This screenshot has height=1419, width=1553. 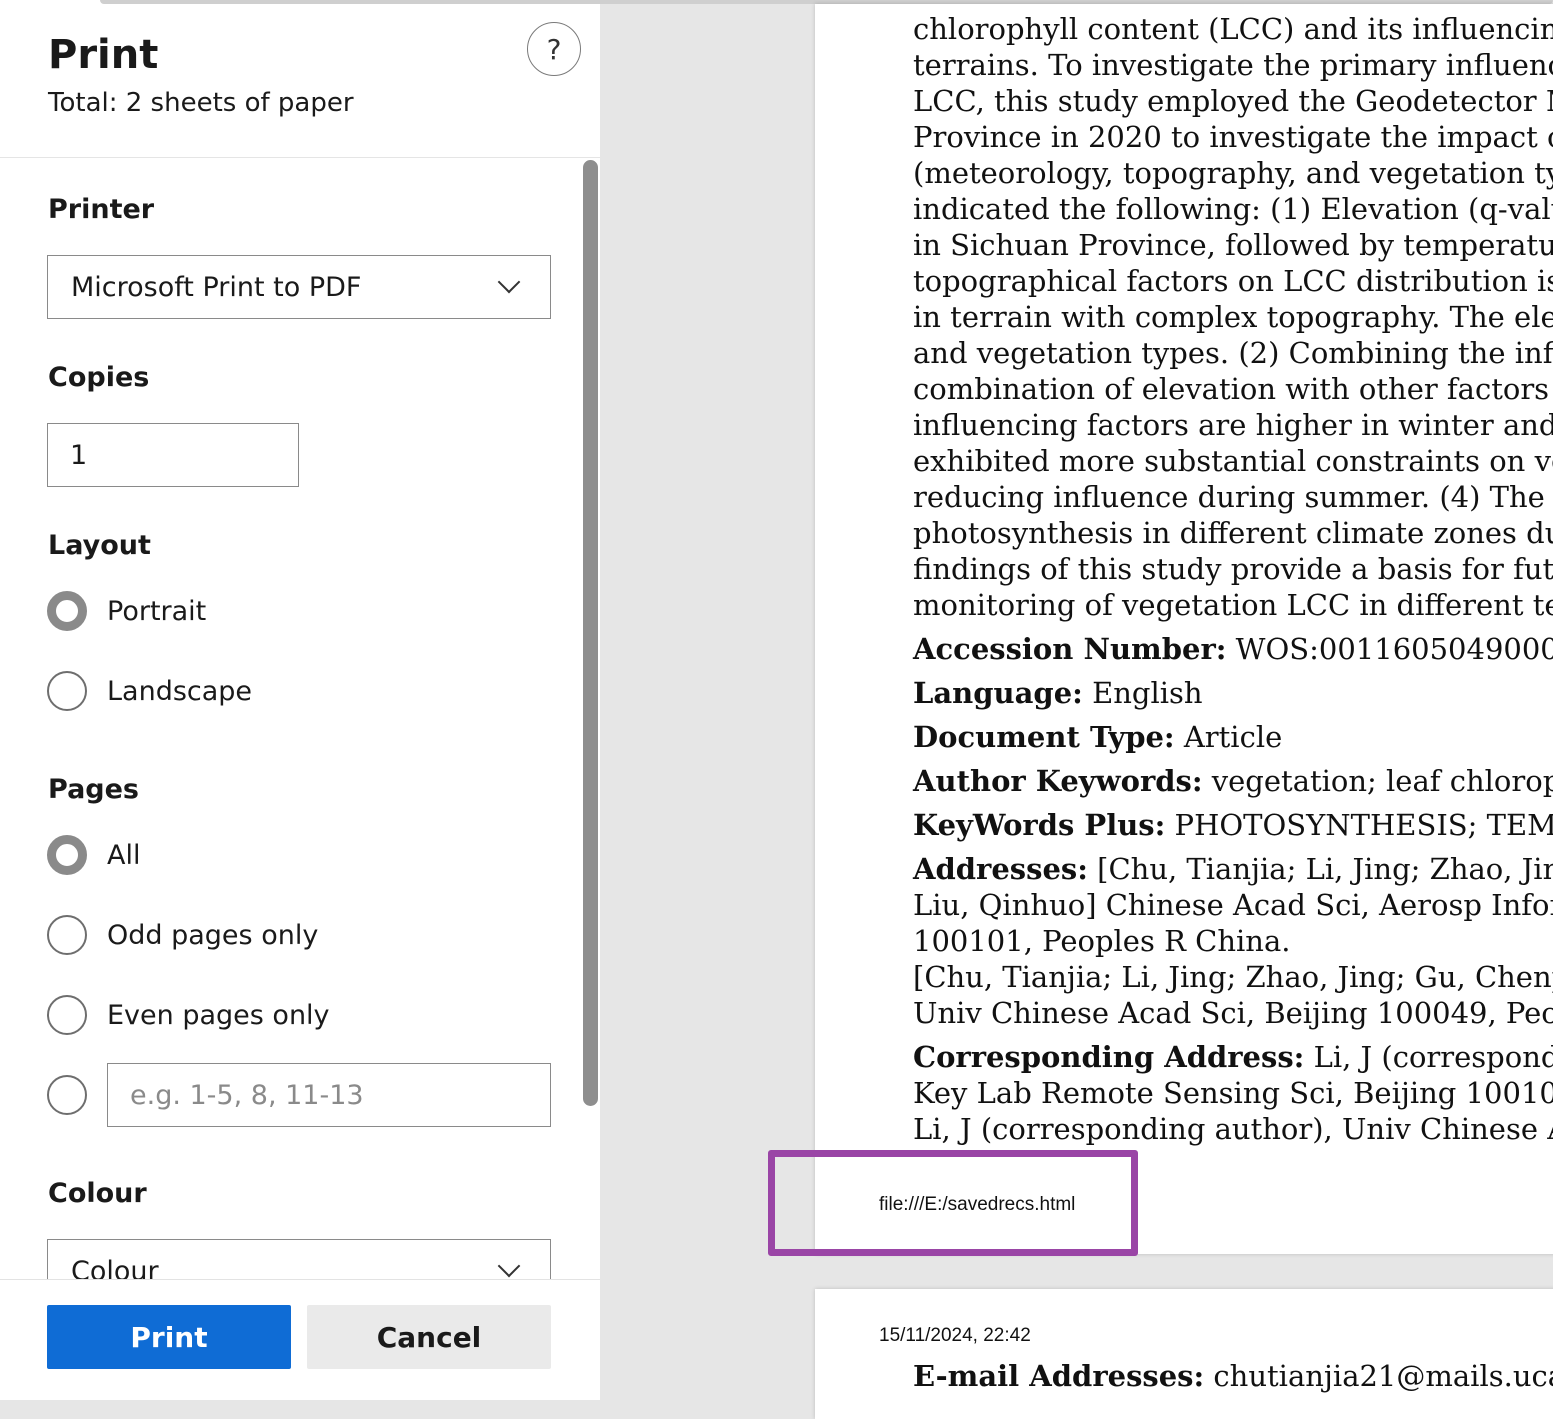 What do you see at coordinates (1098, 737) in the screenshot?
I see `doctype-field: Document Type: Article` at bounding box center [1098, 737].